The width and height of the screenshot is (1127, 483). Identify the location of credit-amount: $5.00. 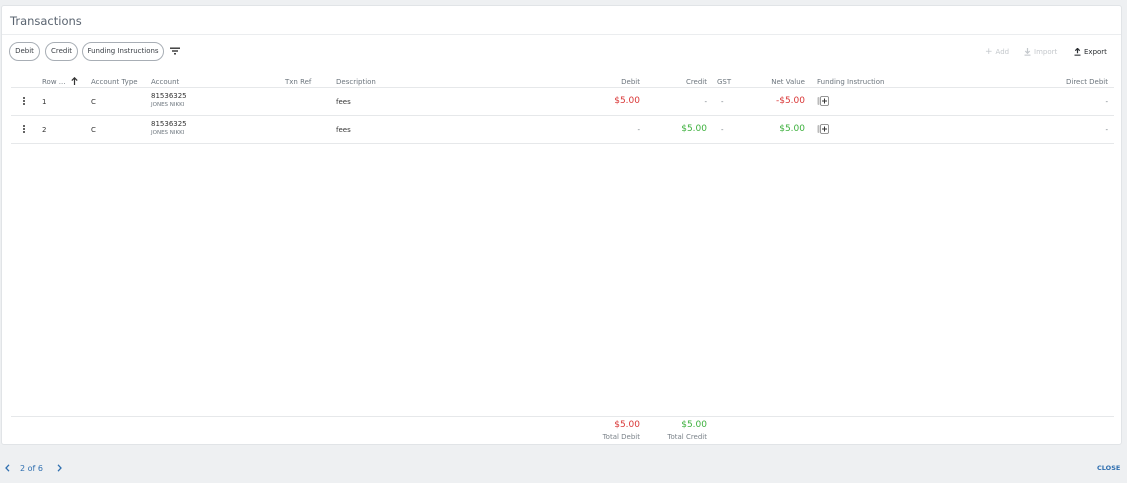
(694, 129).